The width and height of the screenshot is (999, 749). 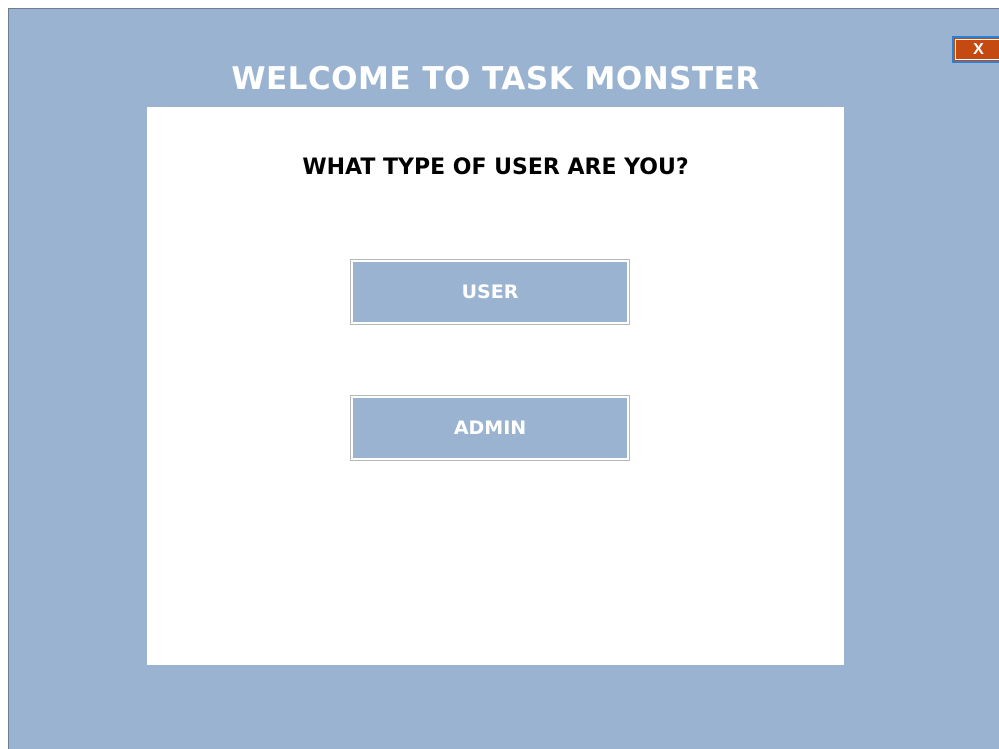 I want to click on admin-button-label: ADMIN, so click(x=490, y=428).